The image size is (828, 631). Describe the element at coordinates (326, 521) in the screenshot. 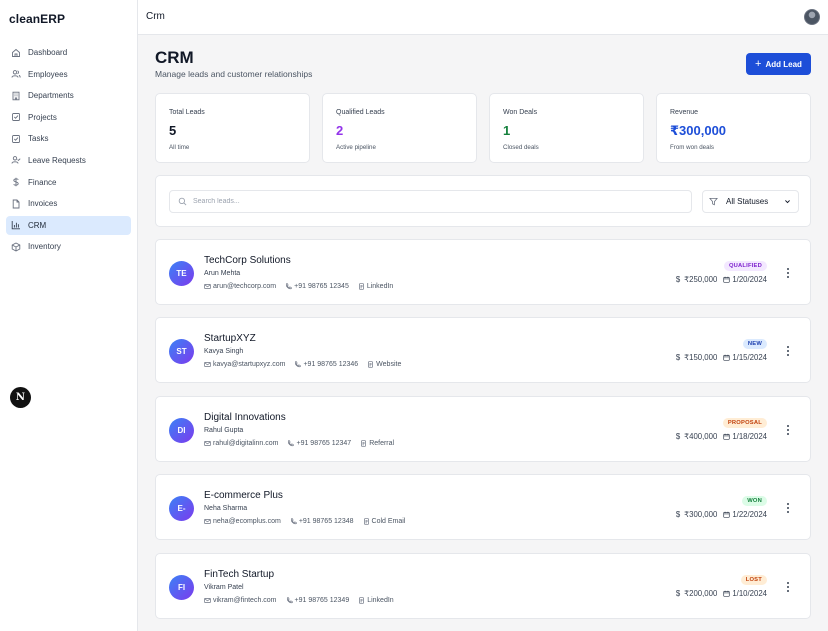

I see `lead-phone-text: +91 98765 12348` at that location.